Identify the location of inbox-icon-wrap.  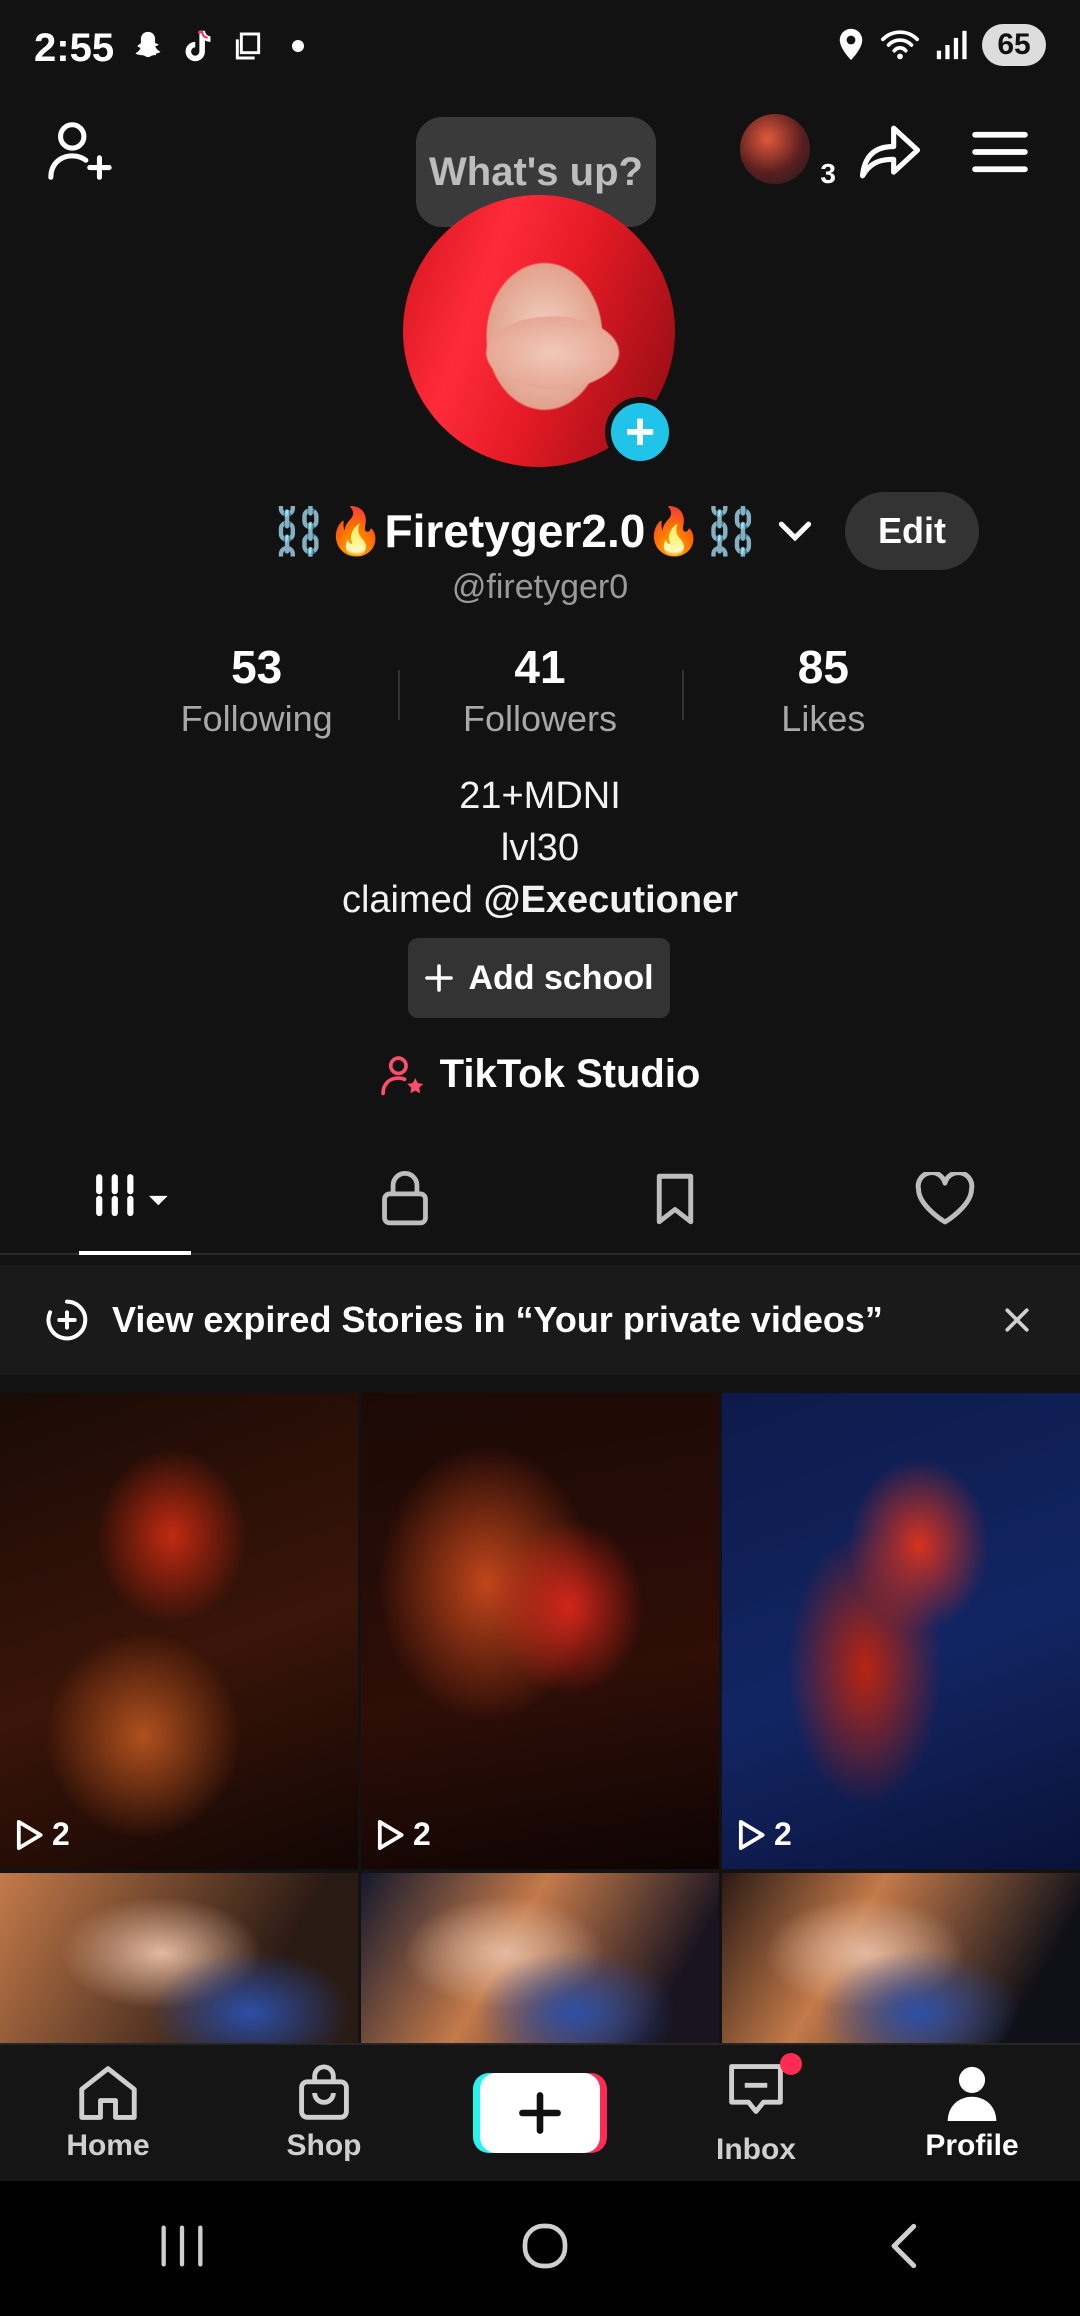
(764, 2090).